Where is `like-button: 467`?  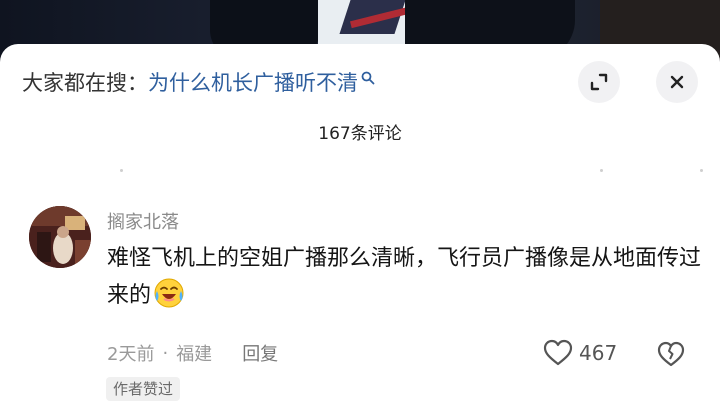 like-button: 467 is located at coordinates (580, 353).